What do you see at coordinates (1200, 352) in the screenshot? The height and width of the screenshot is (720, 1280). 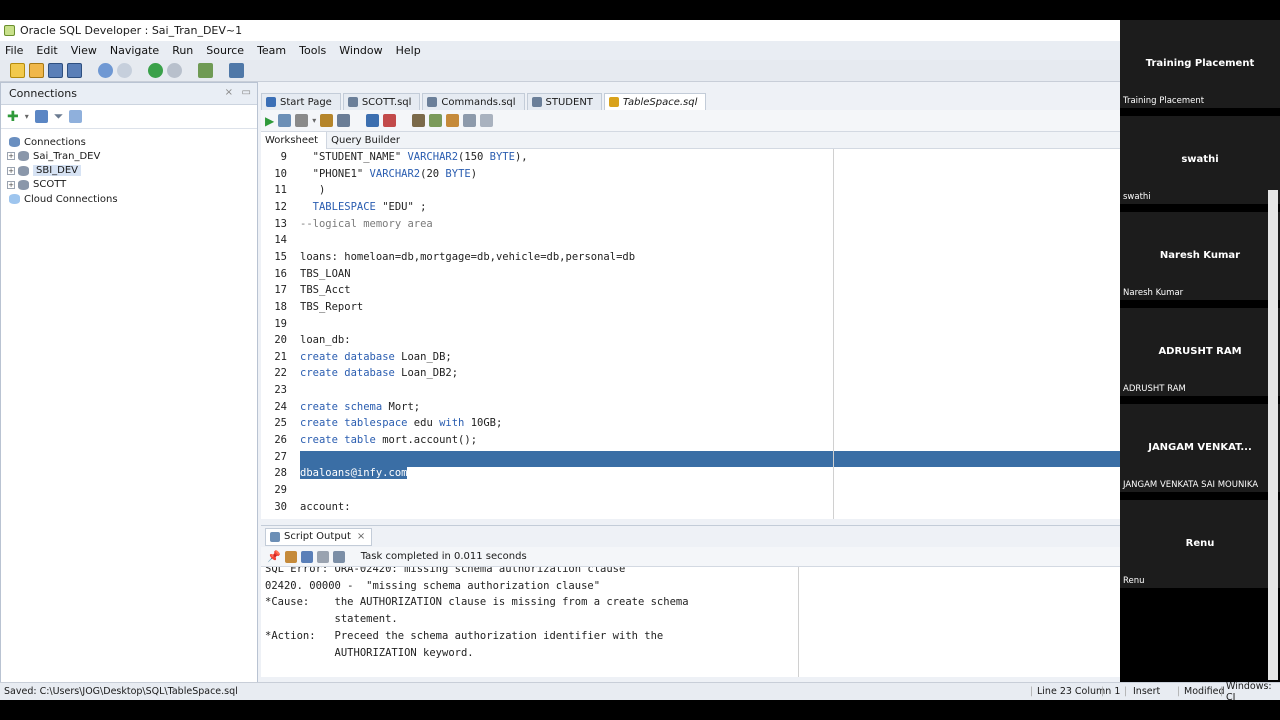 I see `participant-tile: ADRUSHT RAM ADRUSHT RAM` at bounding box center [1200, 352].